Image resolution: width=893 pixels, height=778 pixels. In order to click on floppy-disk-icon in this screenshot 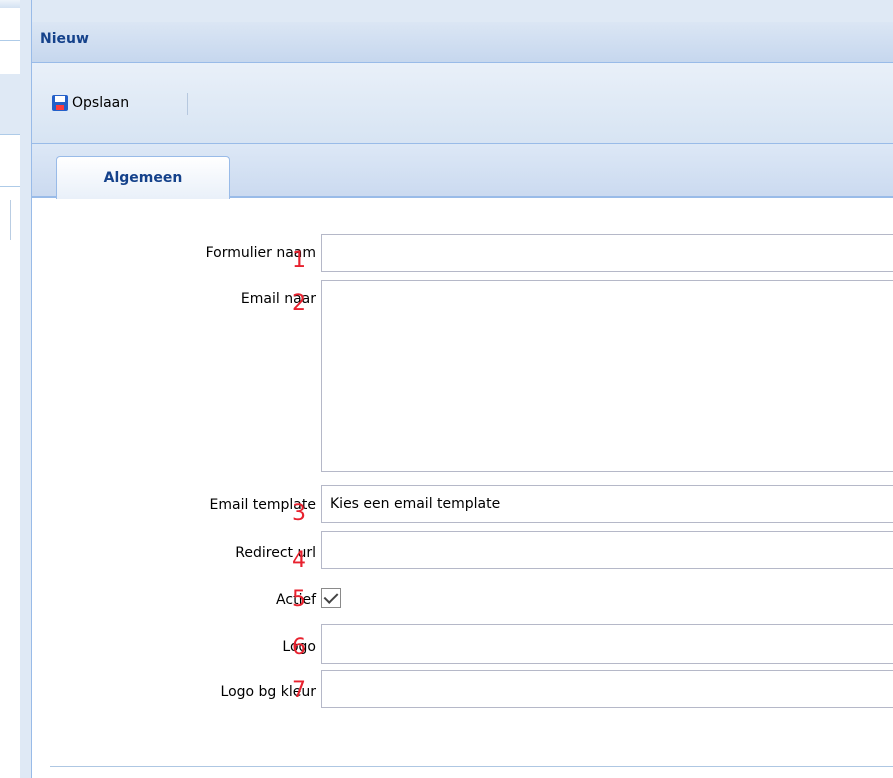, I will do `click(60, 103)`.